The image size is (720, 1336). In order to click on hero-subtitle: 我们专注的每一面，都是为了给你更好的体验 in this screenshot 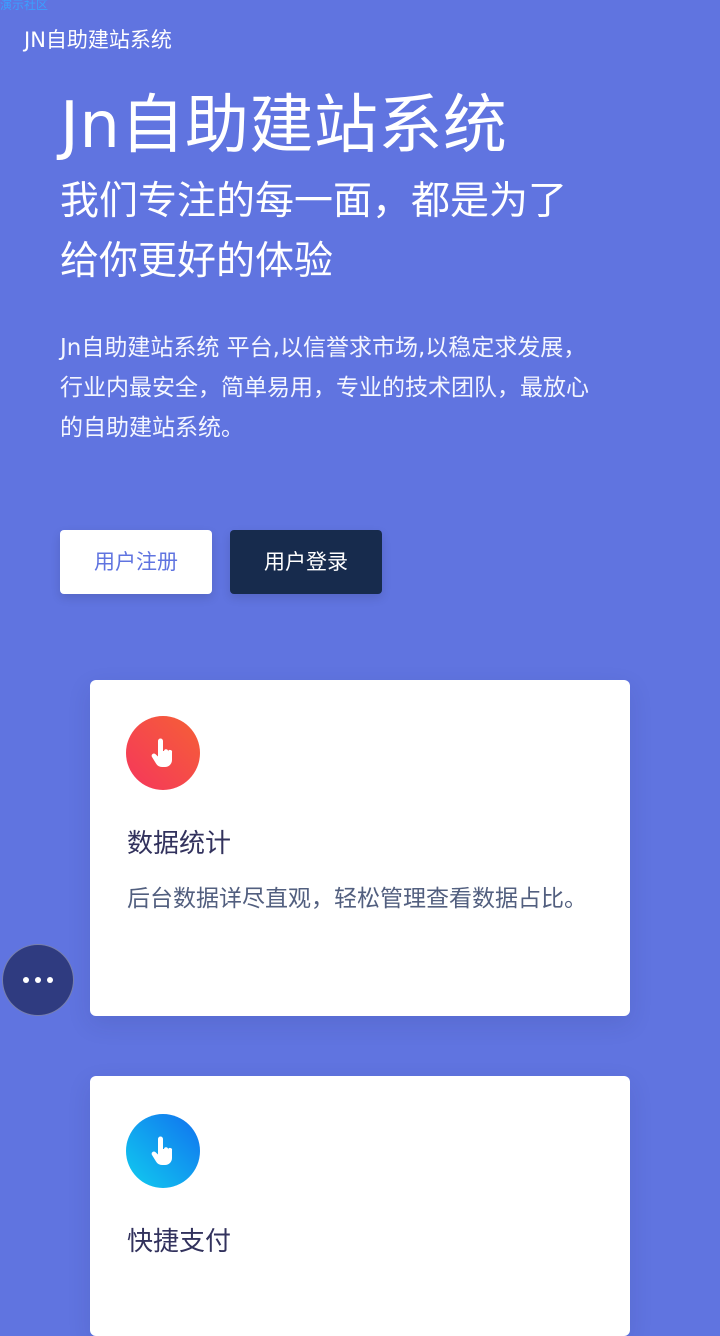, I will do `click(314, 231)`.